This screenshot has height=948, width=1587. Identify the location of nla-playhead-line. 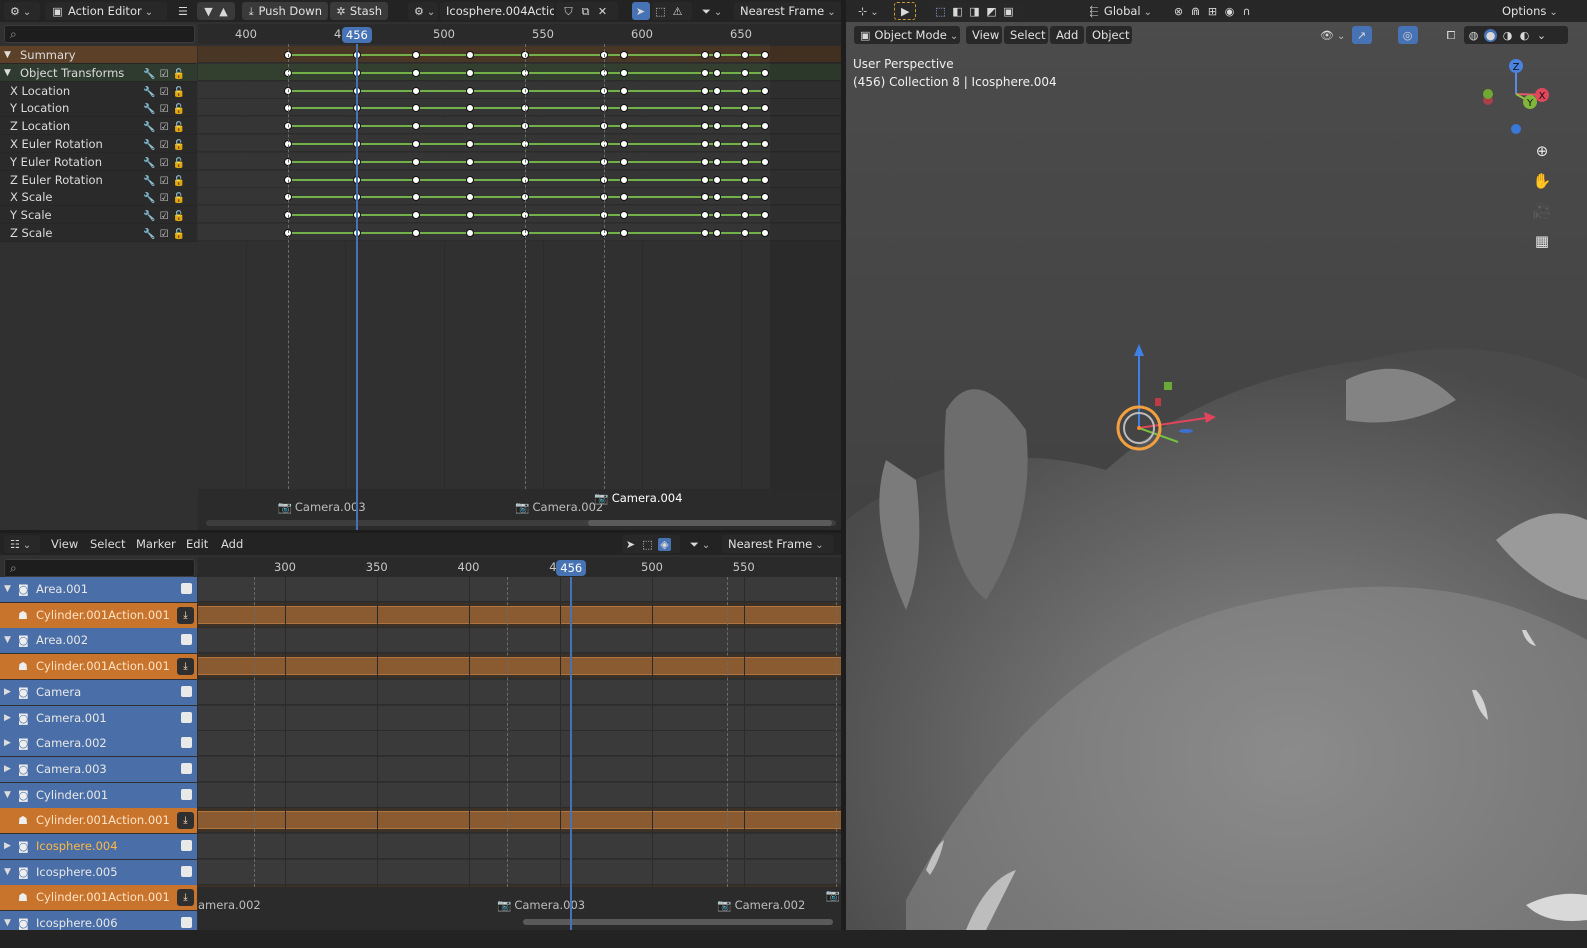
(571, 755).